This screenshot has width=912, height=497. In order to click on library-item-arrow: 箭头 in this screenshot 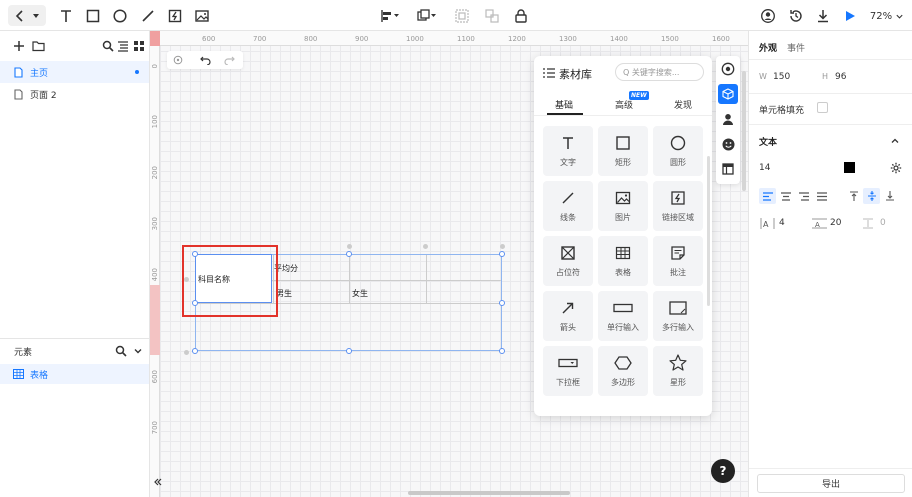, I will do `click(568, 316)`.